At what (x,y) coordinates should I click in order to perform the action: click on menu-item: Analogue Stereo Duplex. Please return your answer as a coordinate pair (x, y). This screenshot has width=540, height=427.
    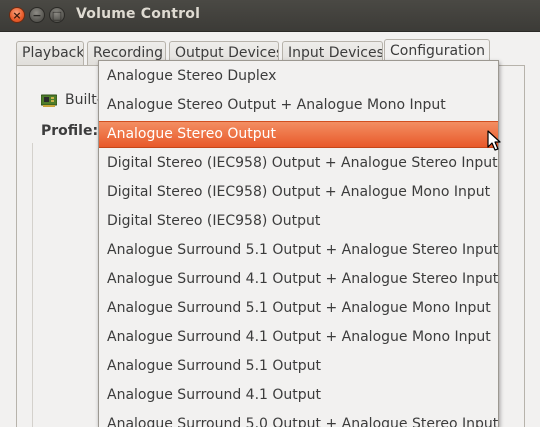
    Looking at the image, I should click on (298, 76).